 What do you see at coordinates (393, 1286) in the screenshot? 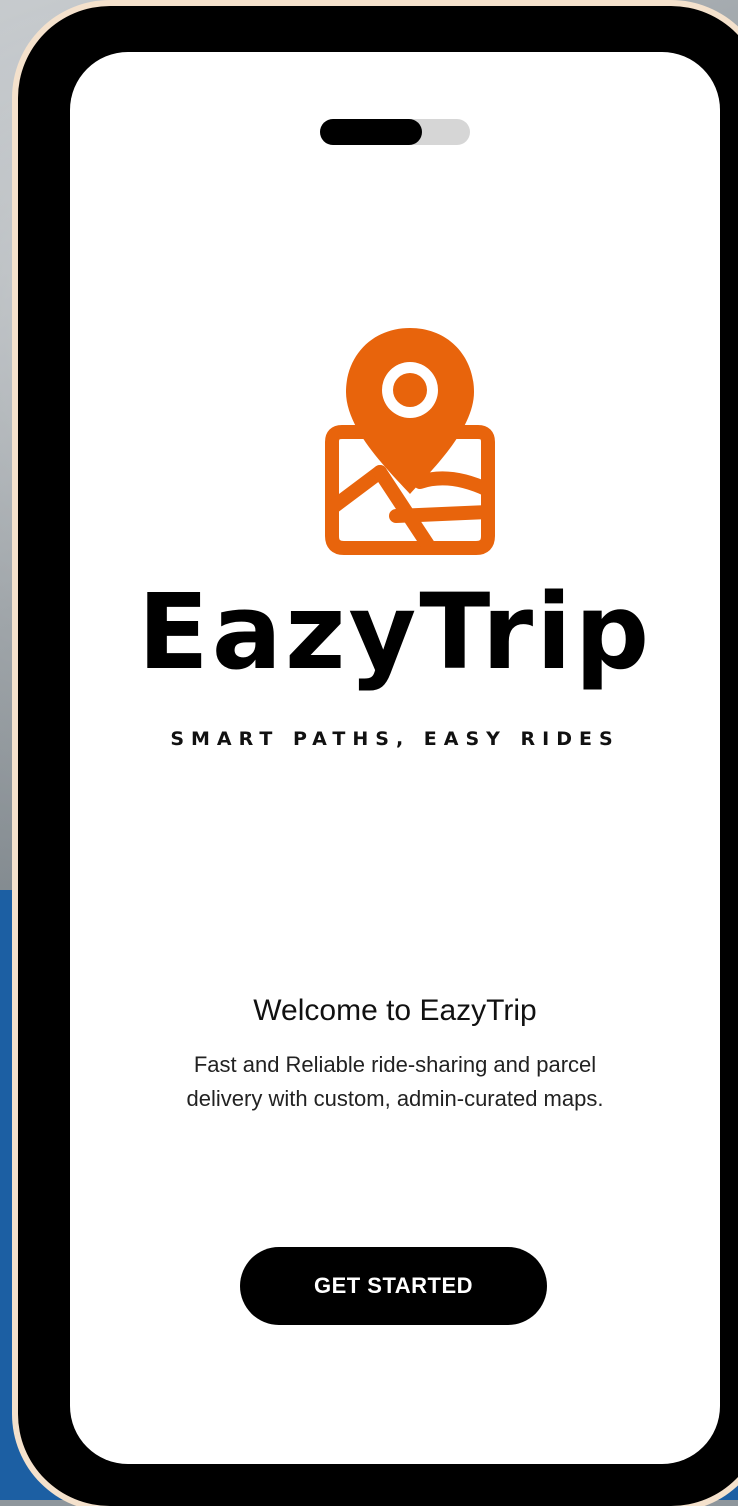
I see `get-started-button: GET STARTED` at bounding box center [393, 1286].